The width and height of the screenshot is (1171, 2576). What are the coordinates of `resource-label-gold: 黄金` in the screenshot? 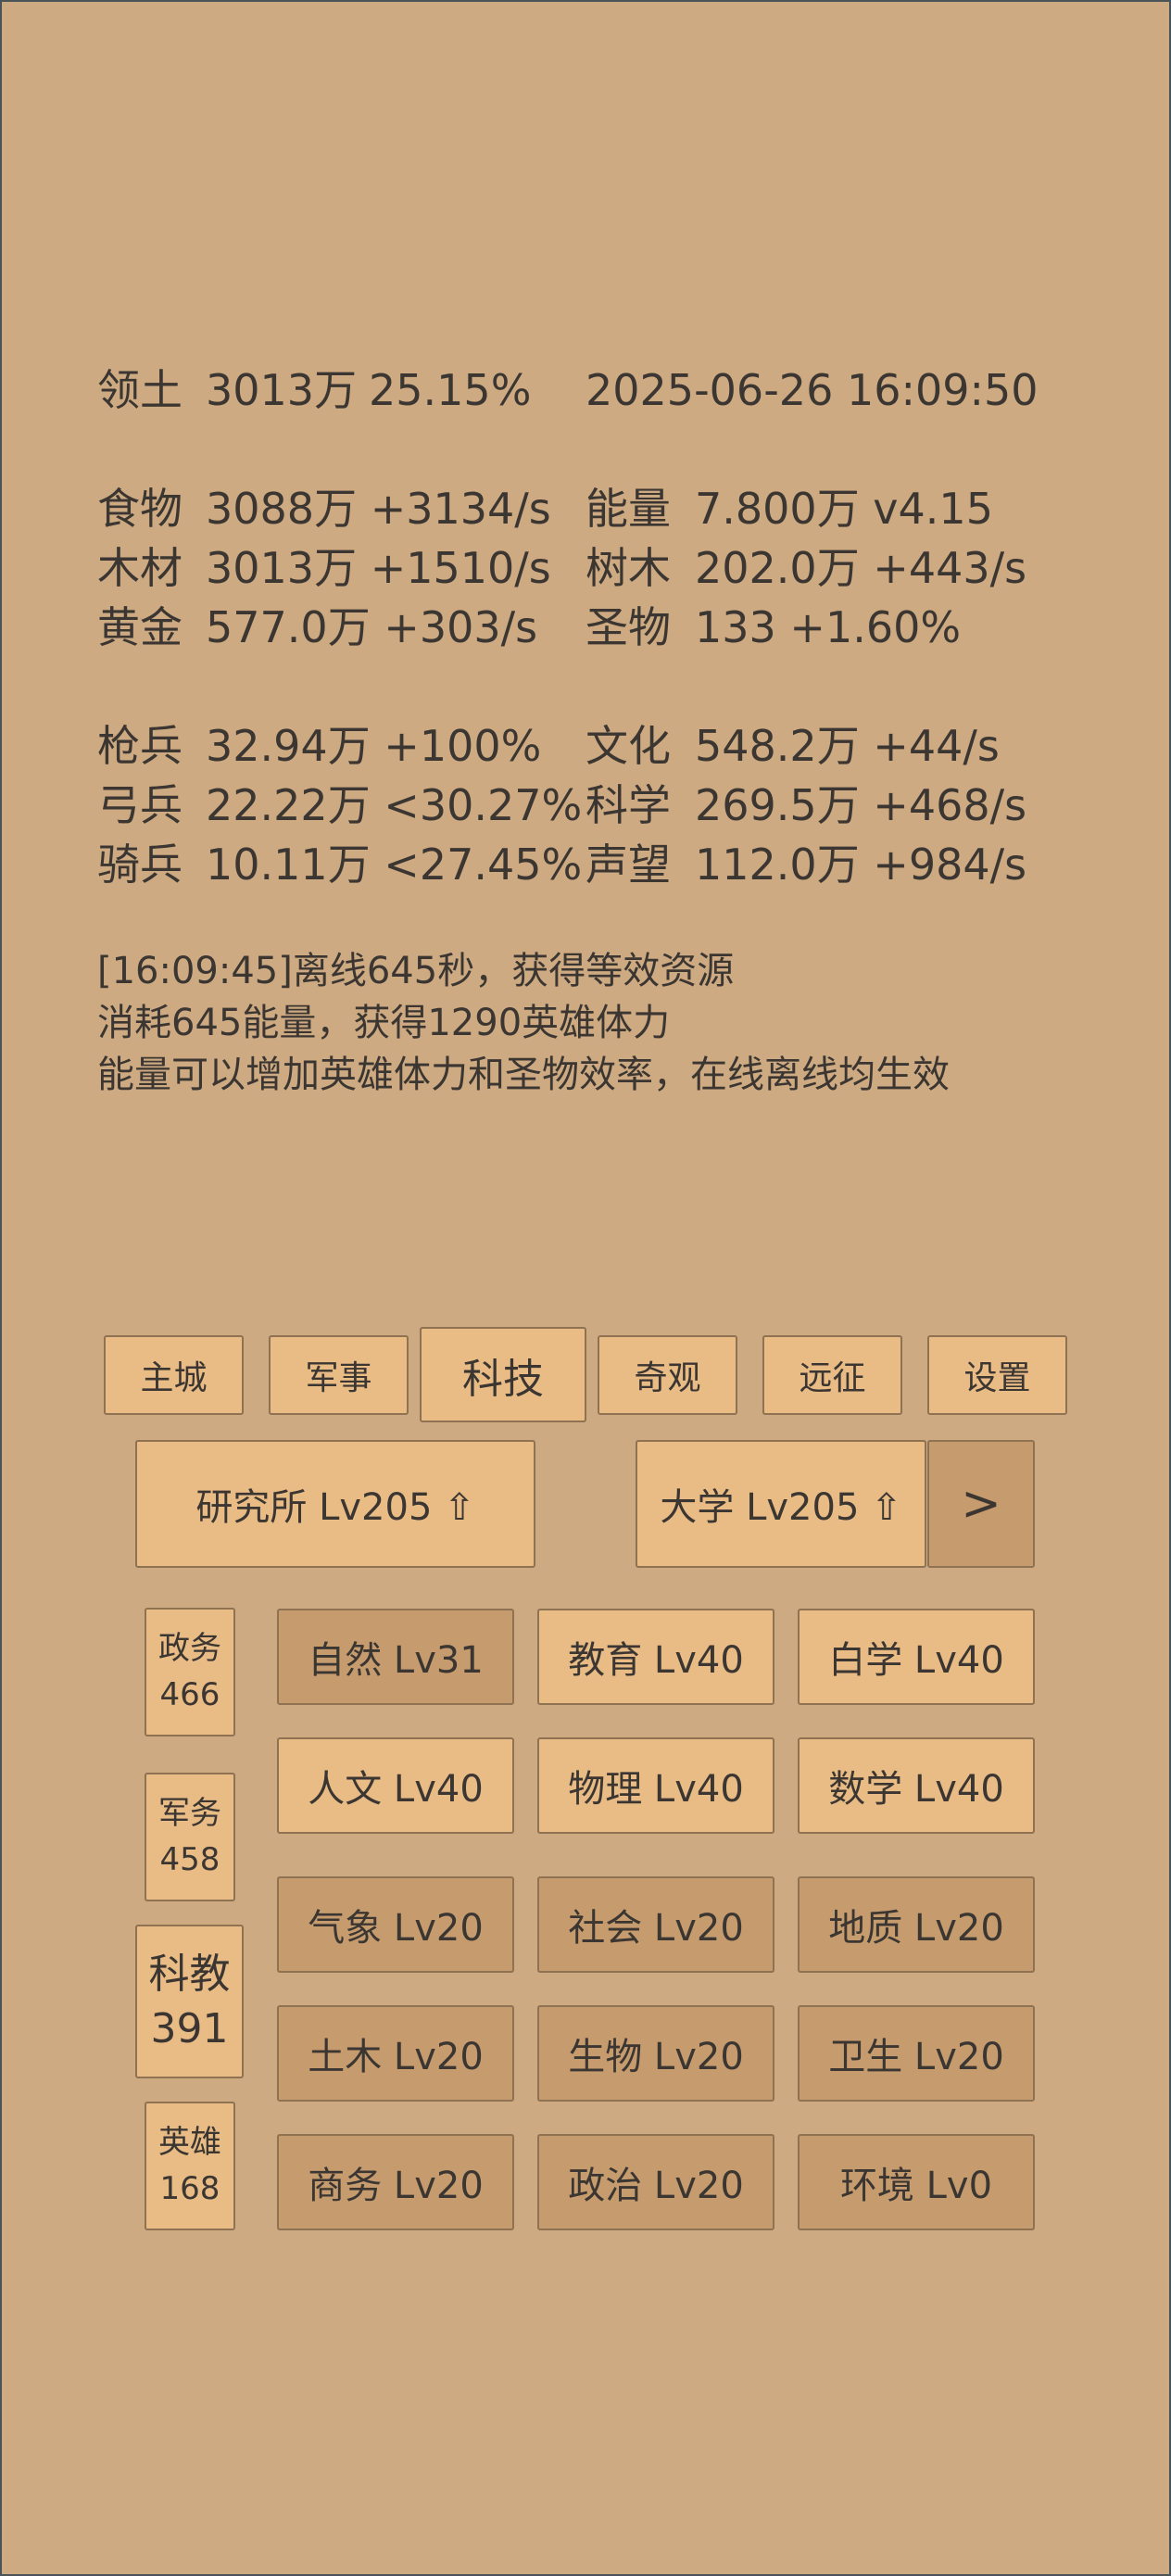 It's located at (140, 627).